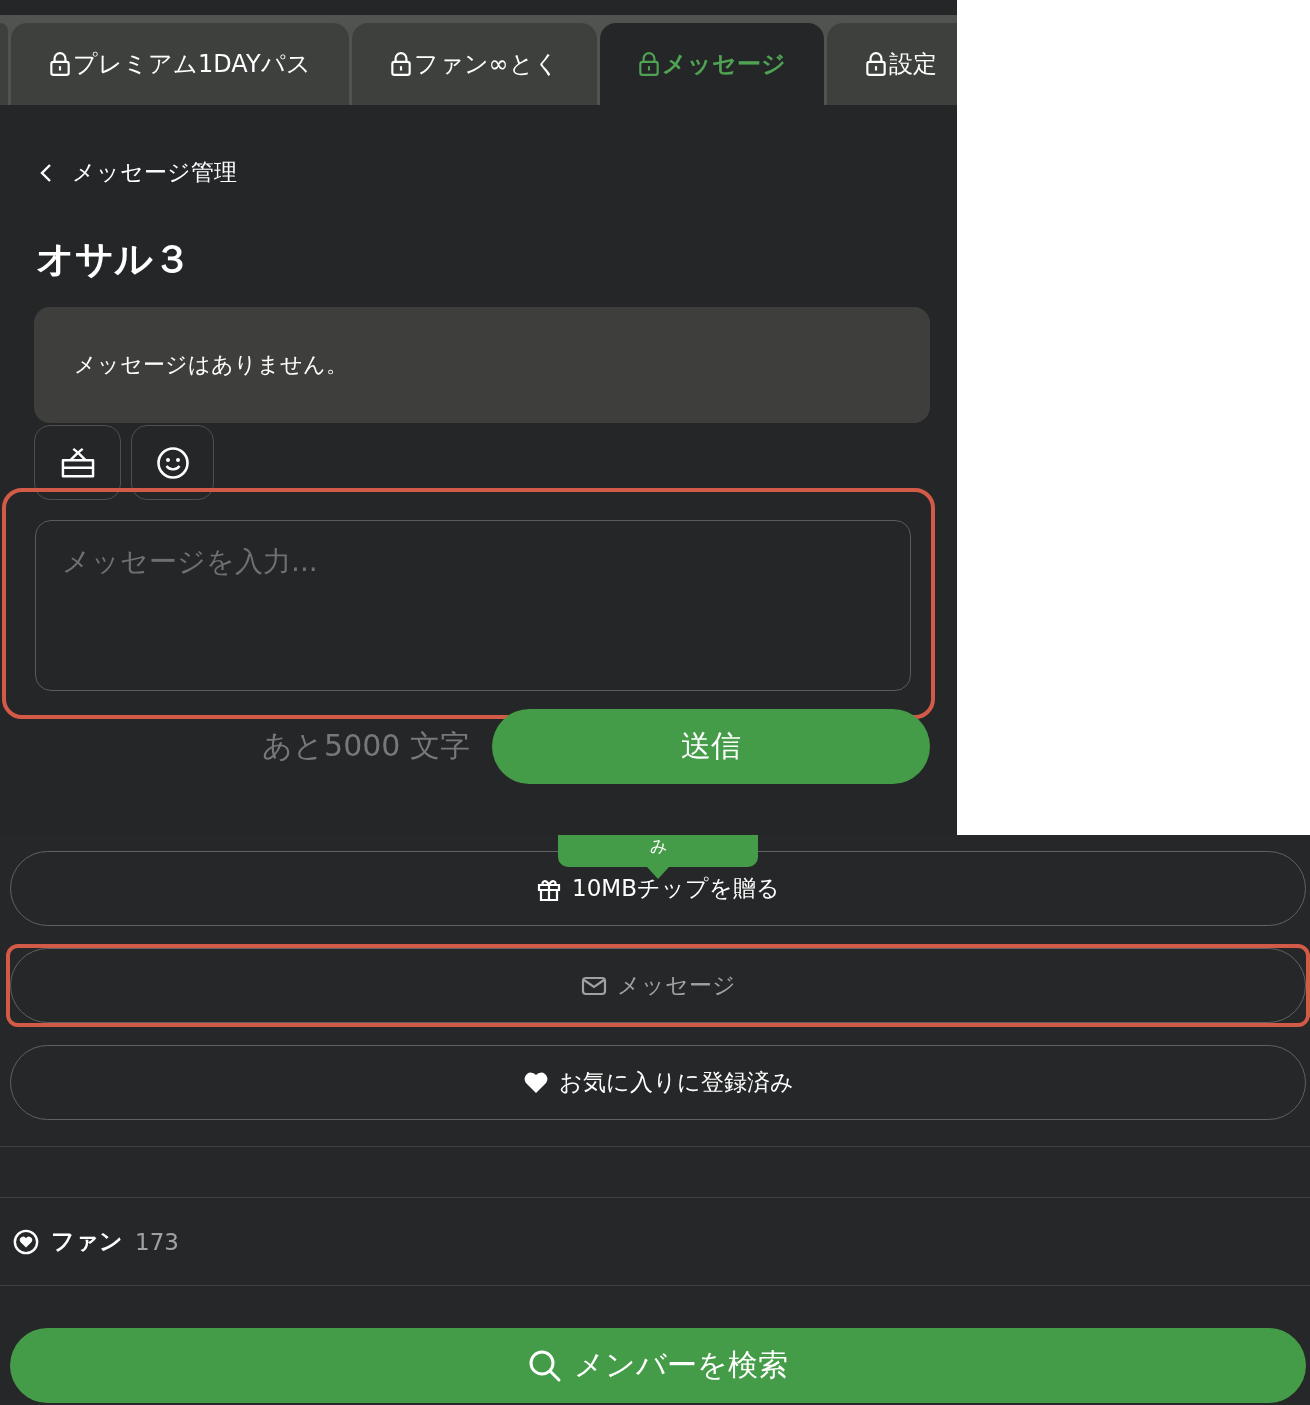 The image size is (1310, 1405). What do you see at coordinates (711, 64) in the screenshot?
I see `tab: メッセージ` at bounding box center [711, 64].